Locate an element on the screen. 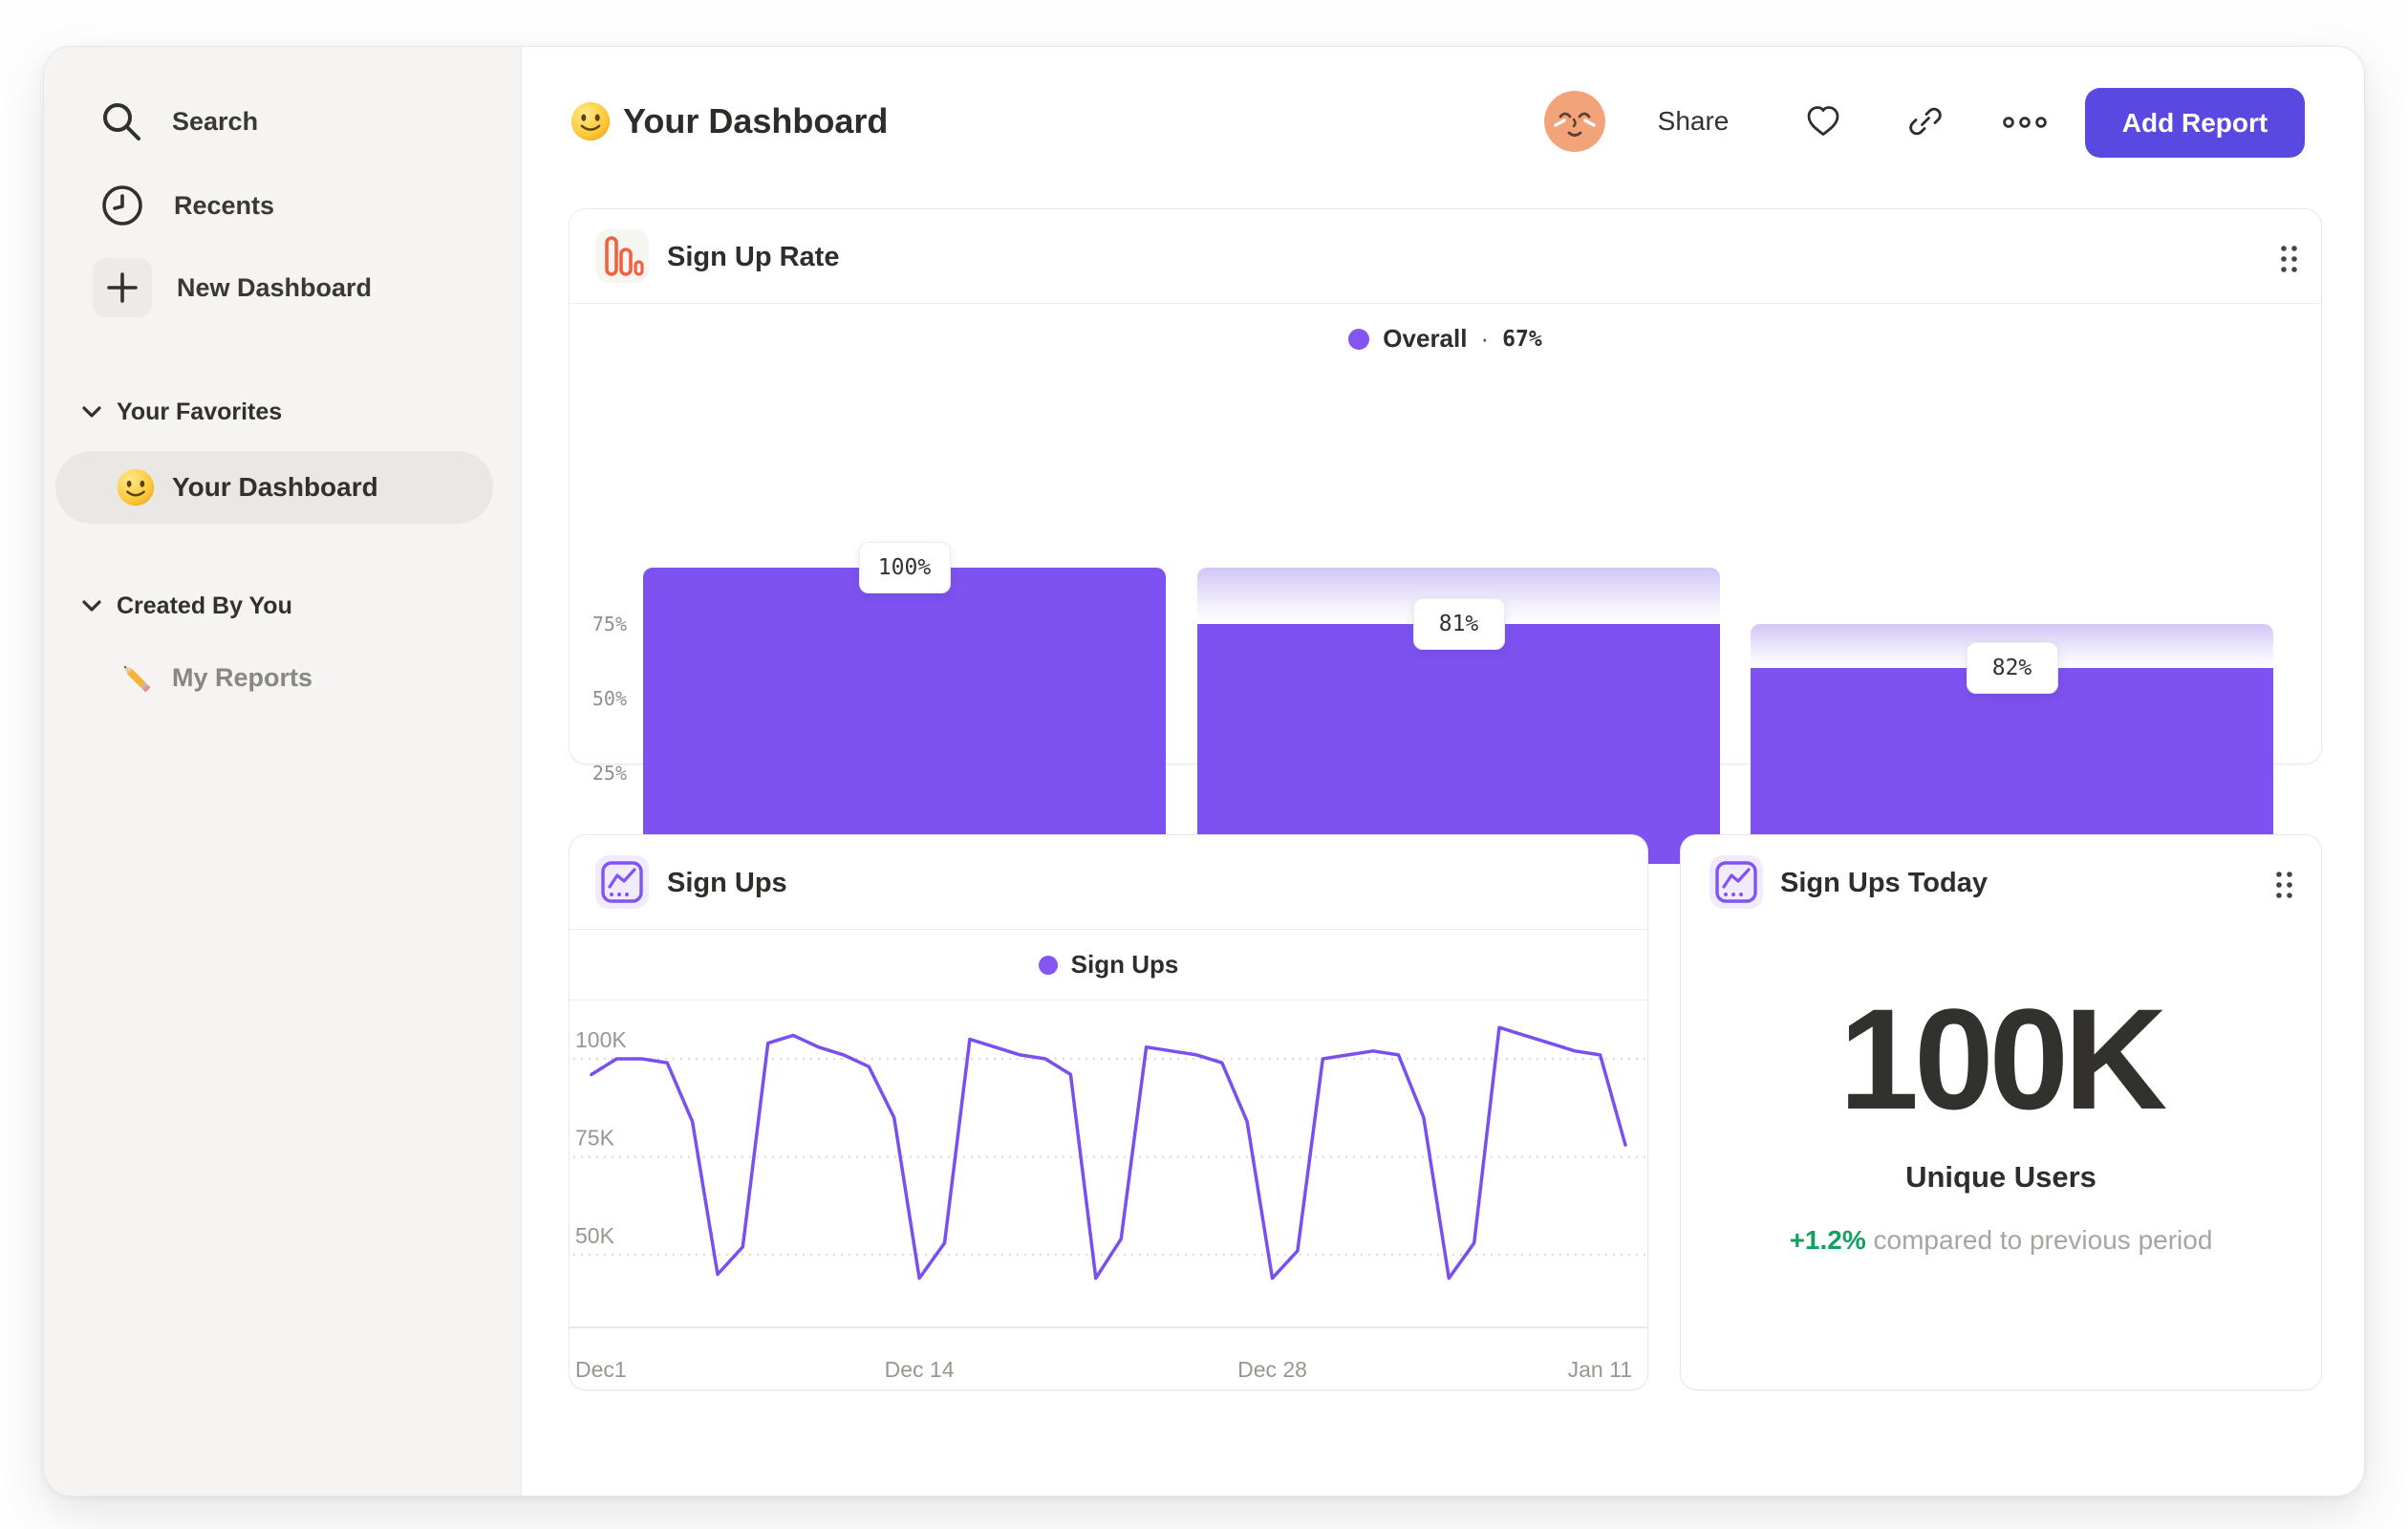 The image size is (2408, 1529). sidebar-item-search: Search is located at coordinates (178, 121).